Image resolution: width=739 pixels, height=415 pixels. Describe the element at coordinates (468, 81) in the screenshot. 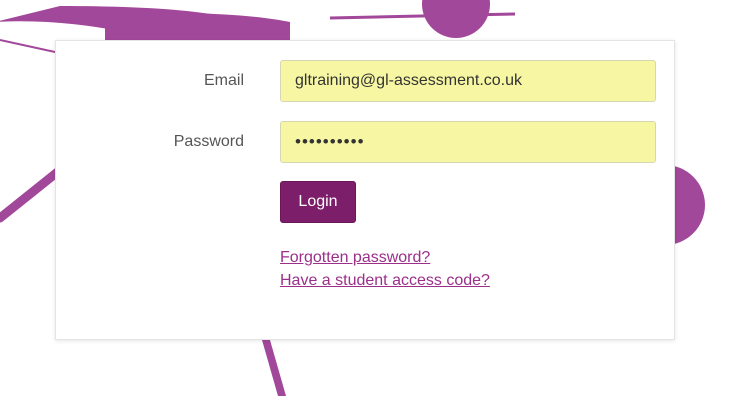

I see `email-field` at that location.